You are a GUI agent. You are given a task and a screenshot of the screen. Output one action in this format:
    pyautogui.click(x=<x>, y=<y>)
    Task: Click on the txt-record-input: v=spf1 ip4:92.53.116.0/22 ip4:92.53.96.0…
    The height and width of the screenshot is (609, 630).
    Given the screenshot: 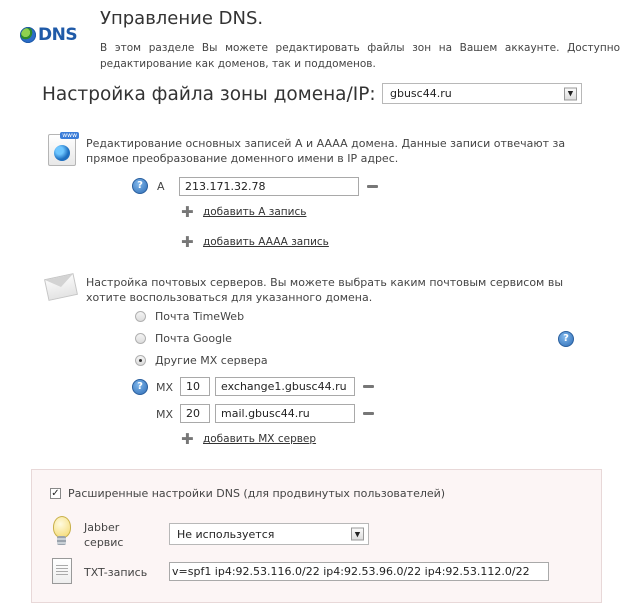 What is the action you would take?
    pyautogui.click(x=359, y=571)
    